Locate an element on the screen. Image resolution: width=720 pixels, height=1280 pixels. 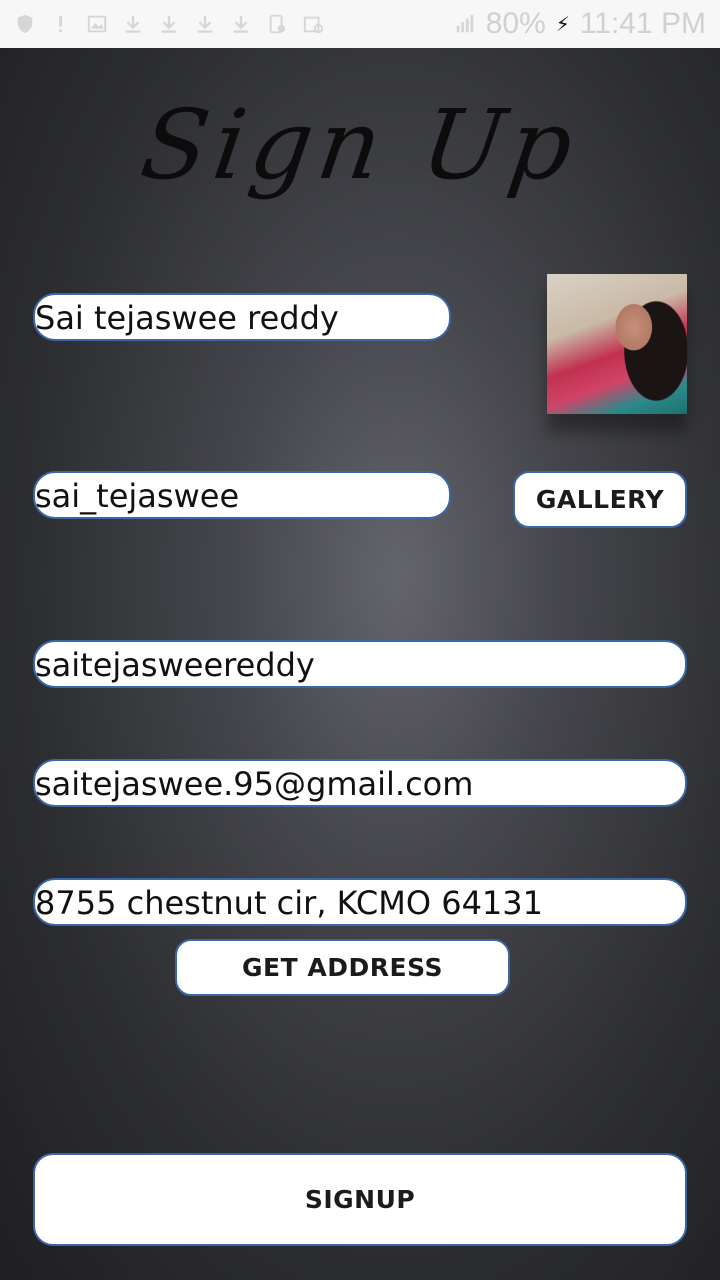
email-field: saitejaswee.95@gmail.com is located at coordinates (360, 783).